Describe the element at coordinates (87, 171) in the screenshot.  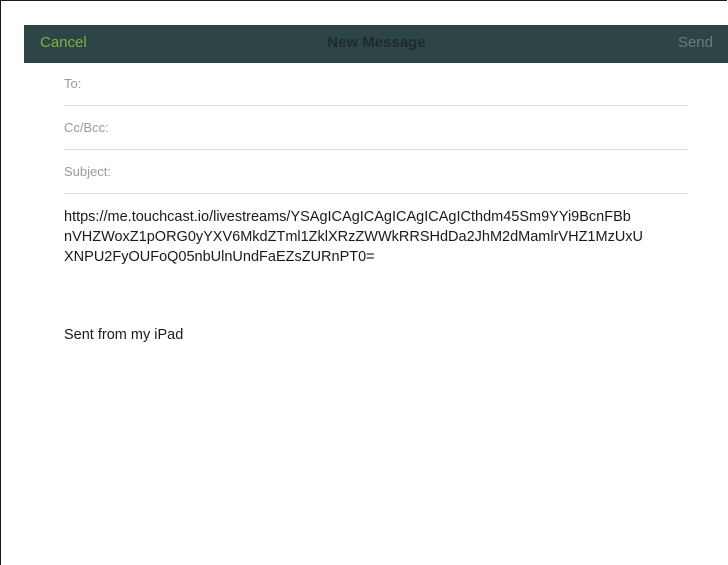
I see `subject-label: Subject:` at that location.